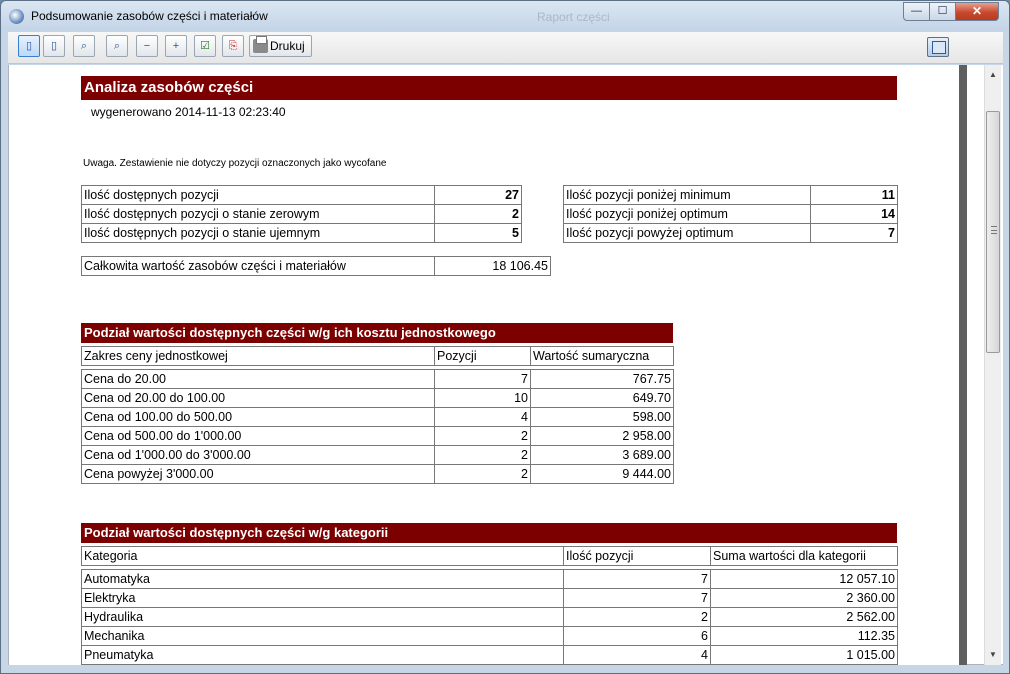 The width and height of the screenshot is (1010, 674). Describe the element at coordinates (804, 579) in the screenshot. I see `sum-value: 12 057.10` at that location.